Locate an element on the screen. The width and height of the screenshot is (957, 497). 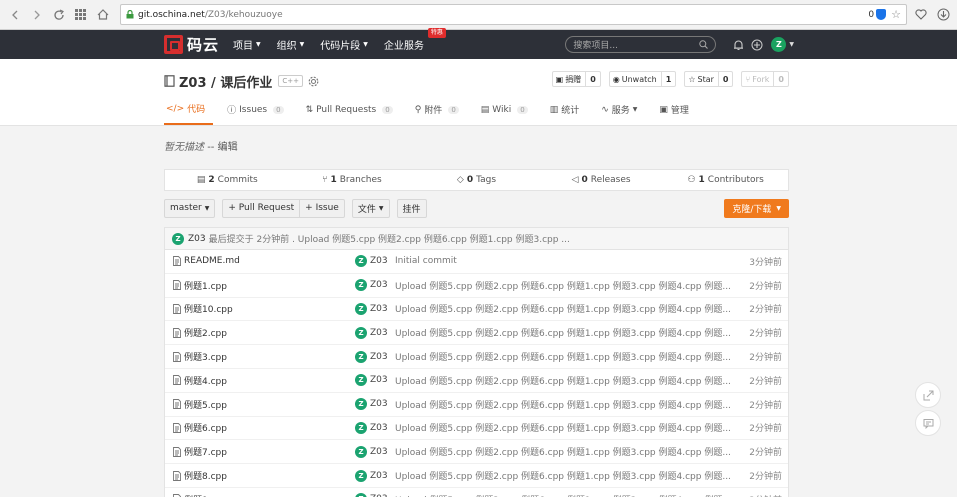
forward-icon is located at coordinates (36, 14).